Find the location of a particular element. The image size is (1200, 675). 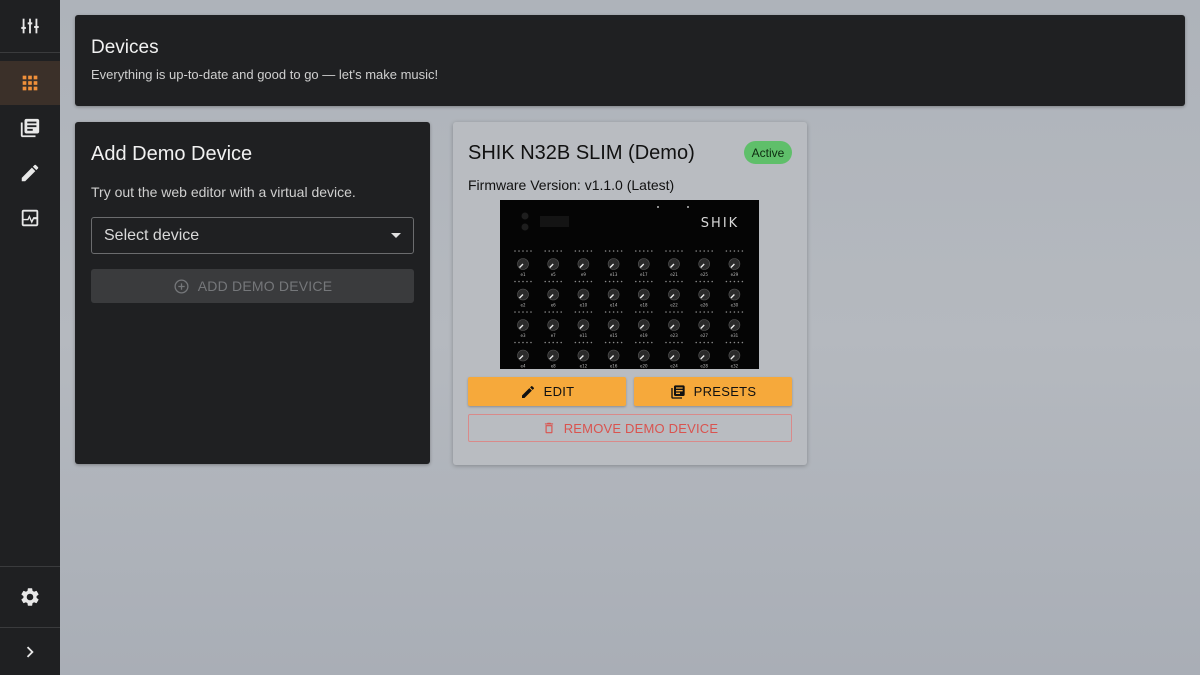

sidebar-item-monitor is located at coordinates (30, 218).